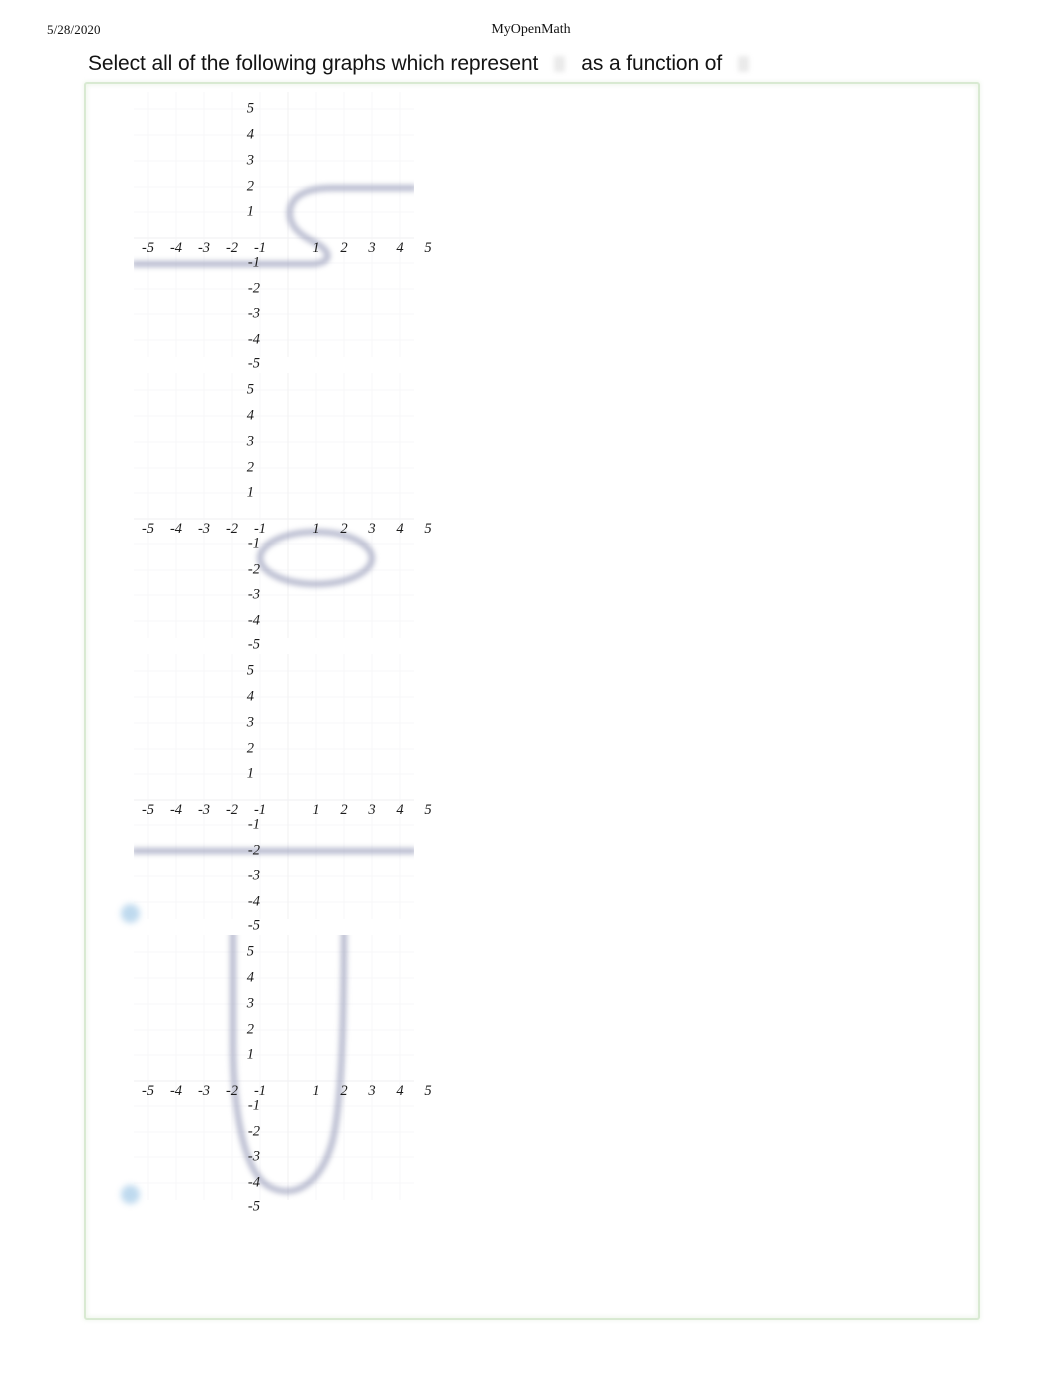 This screenshot has width=1062, height=1376. Describe the element at coordinates (372, 1091) in the screenshot. I see `x-tick-4-p3: 3` at that location.